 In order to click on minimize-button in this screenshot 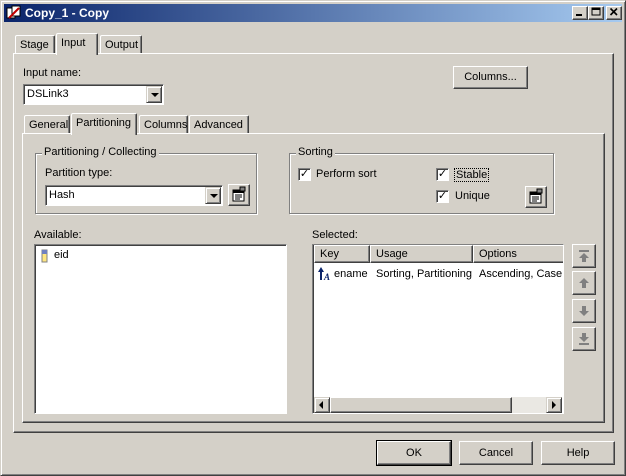, I will do `click(580, 13)`.